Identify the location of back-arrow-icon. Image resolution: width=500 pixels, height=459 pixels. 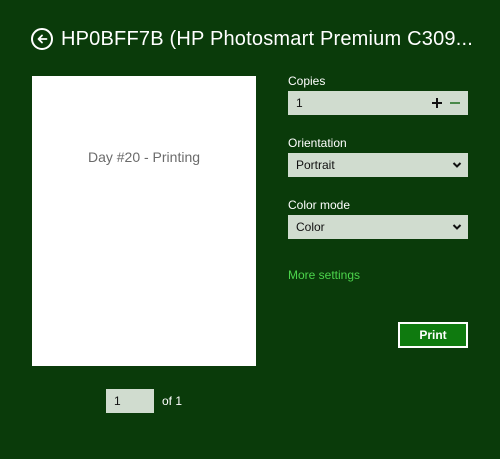
(42, 39).